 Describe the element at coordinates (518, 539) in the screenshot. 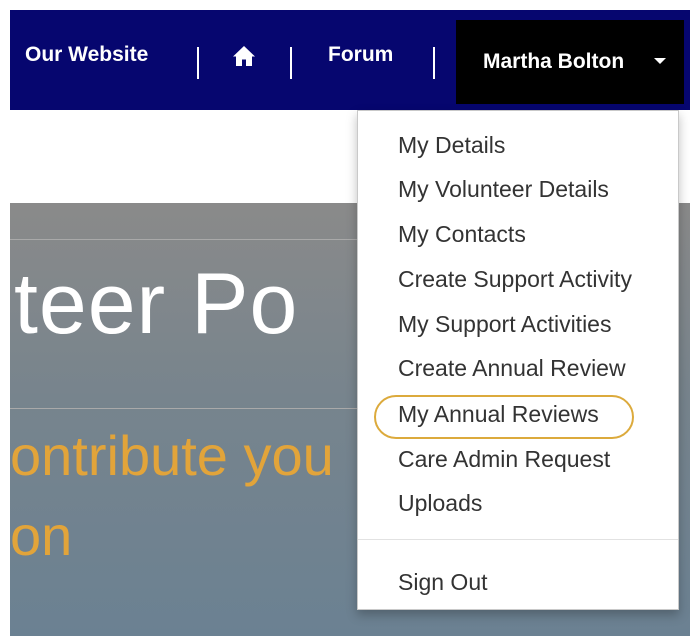

I see `menu-divider` at that location.